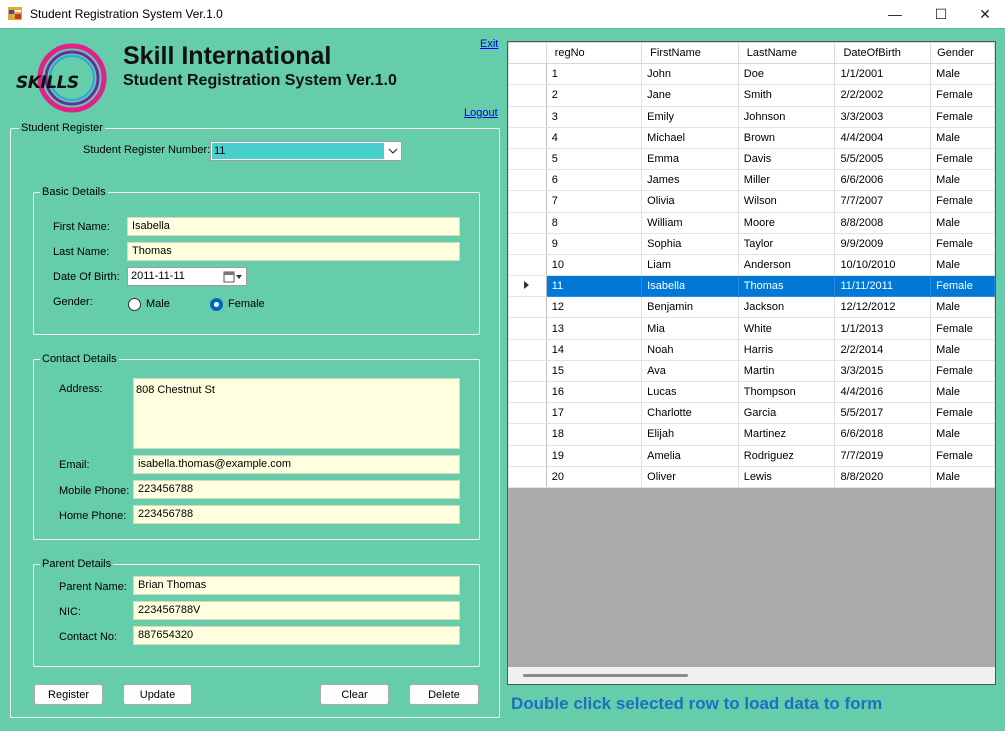  What do you see at coordinates (786, 286) in the screenshot?
I see `cell-lastname: Thomas` at bounding box center [786, 286].